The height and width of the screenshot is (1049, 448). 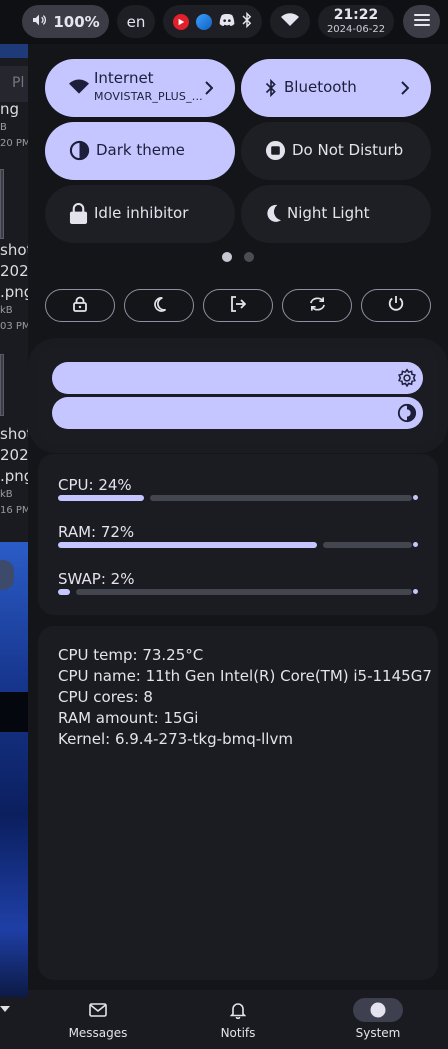 I want to click on background-tab-label: Pl, so click(x=18, y=83).